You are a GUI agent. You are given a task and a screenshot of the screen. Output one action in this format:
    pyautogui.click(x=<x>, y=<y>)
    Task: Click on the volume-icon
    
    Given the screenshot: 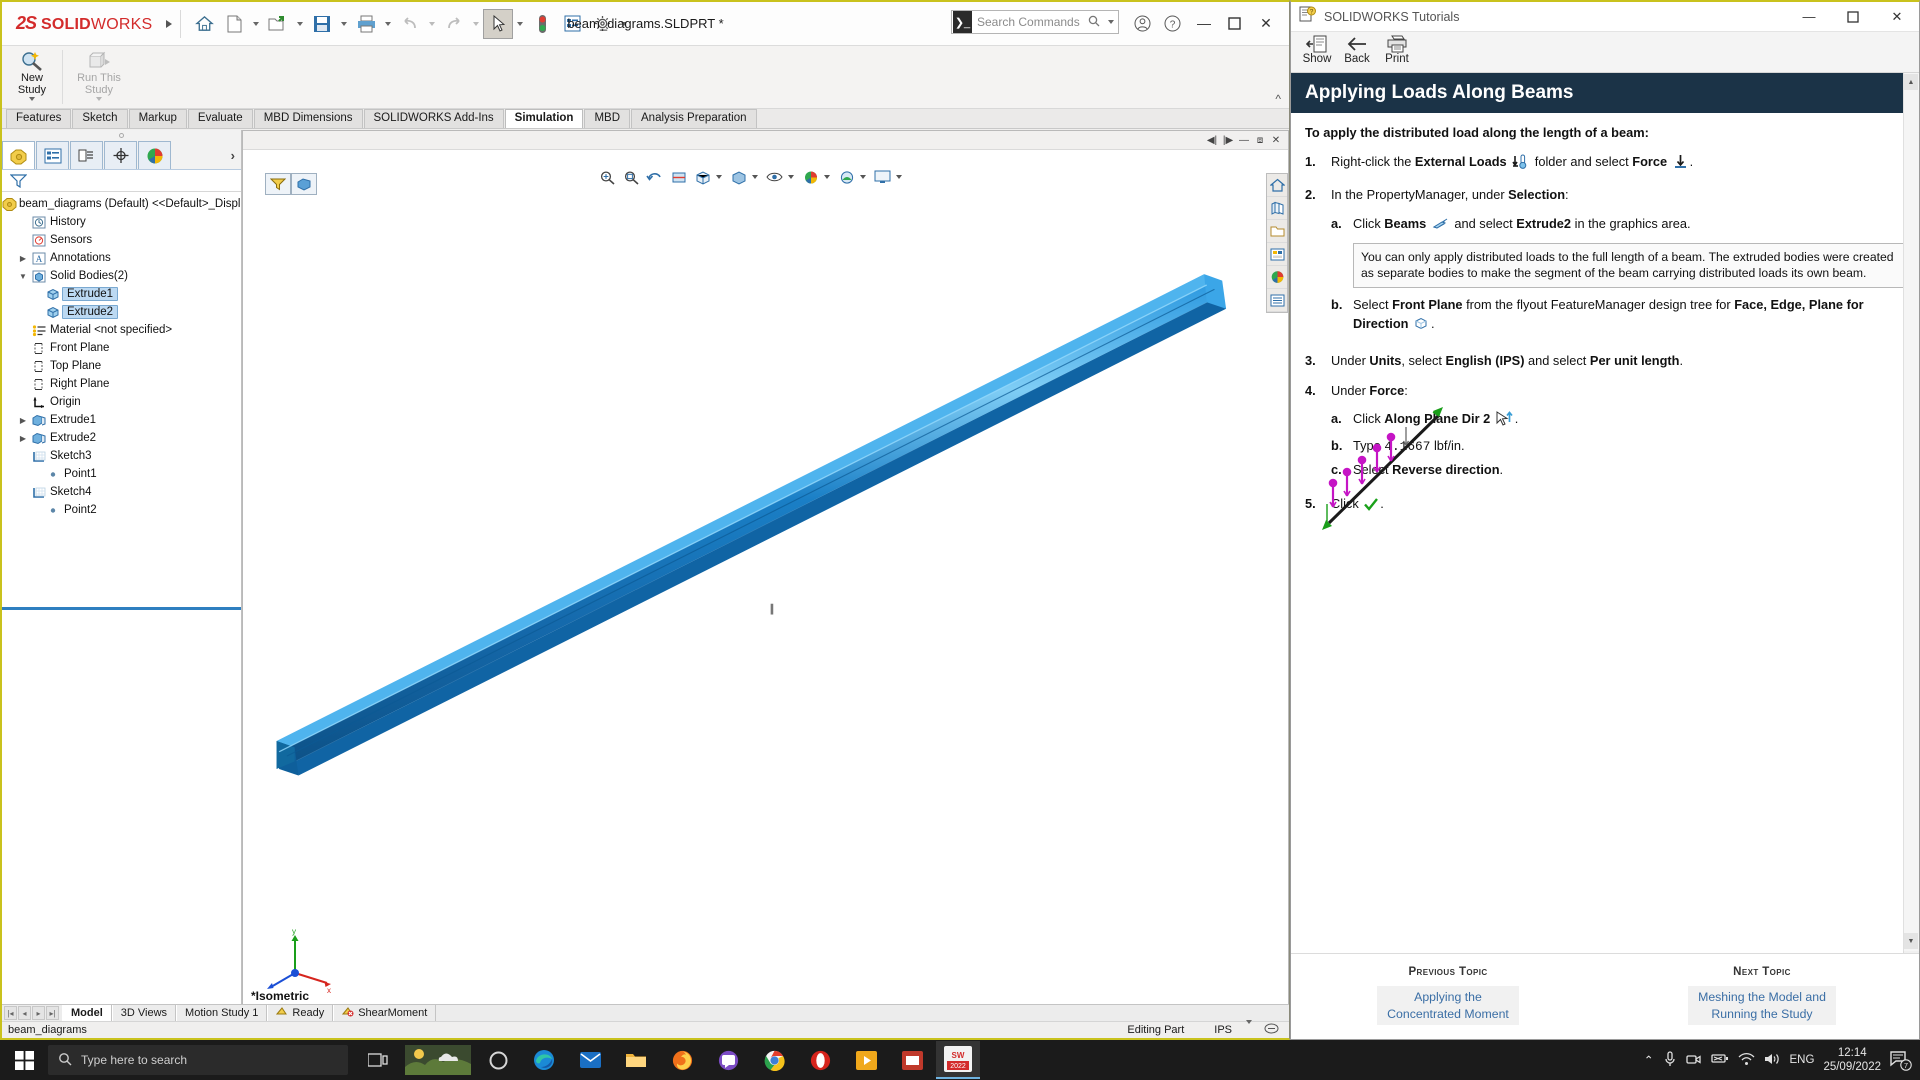 What is the action you would take?
    pyautogui.click(x=1772, y=1060)
    